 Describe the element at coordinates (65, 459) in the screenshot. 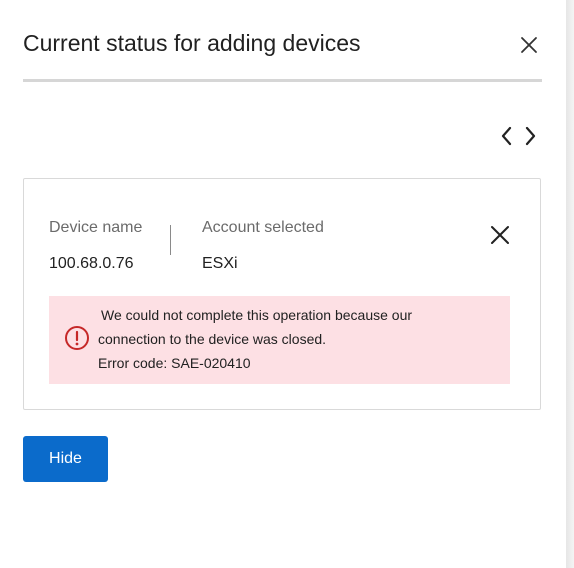

I see `hide-button: Hide` at that location.